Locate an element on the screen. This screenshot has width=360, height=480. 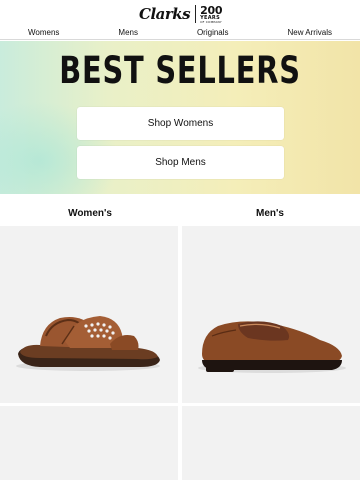
clarks-logo: Clarks 200 YEARS OF COMPANY is located at coordinates (180, 14).